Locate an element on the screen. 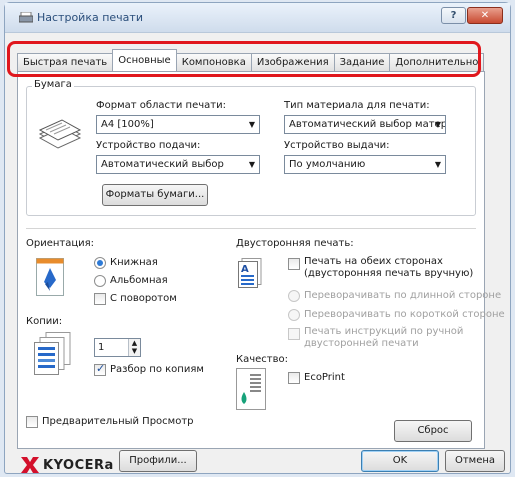  flip-short-edge-radio is located at coordinates (294, 315).